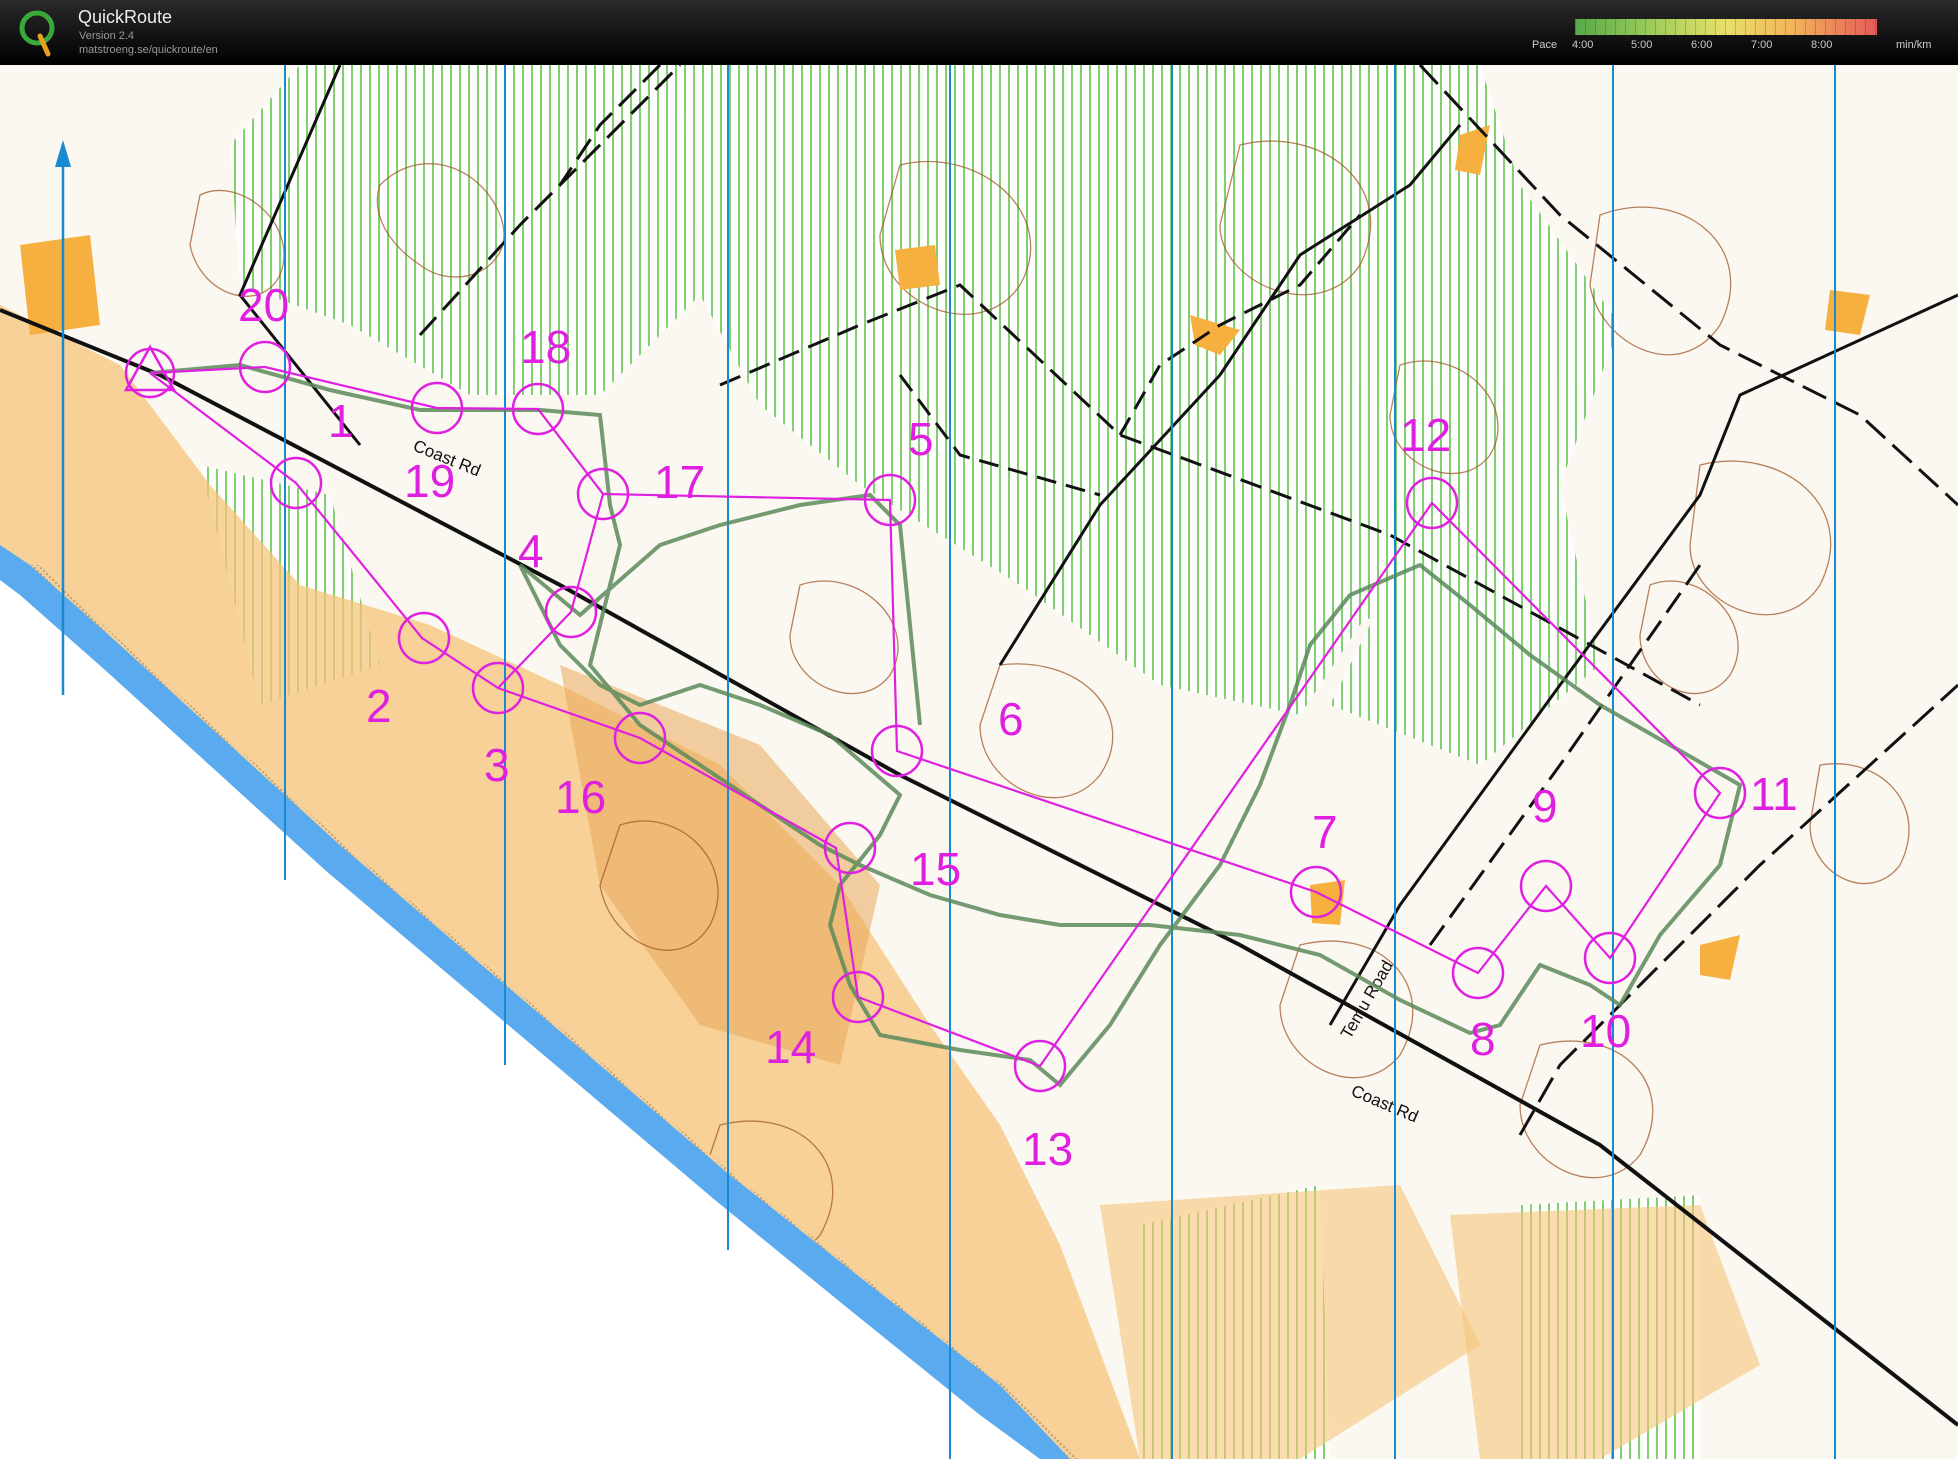 The width and height of the screenshot is (1958, 1459). Describe the element at coordinates (1774, 794) in the screenshot. I see `control-number: 11` at that location.